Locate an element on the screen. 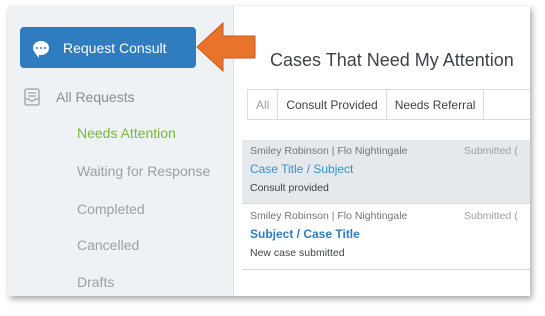  tab-consult-provided: Consult Provided is located at coordinates (332, 104).